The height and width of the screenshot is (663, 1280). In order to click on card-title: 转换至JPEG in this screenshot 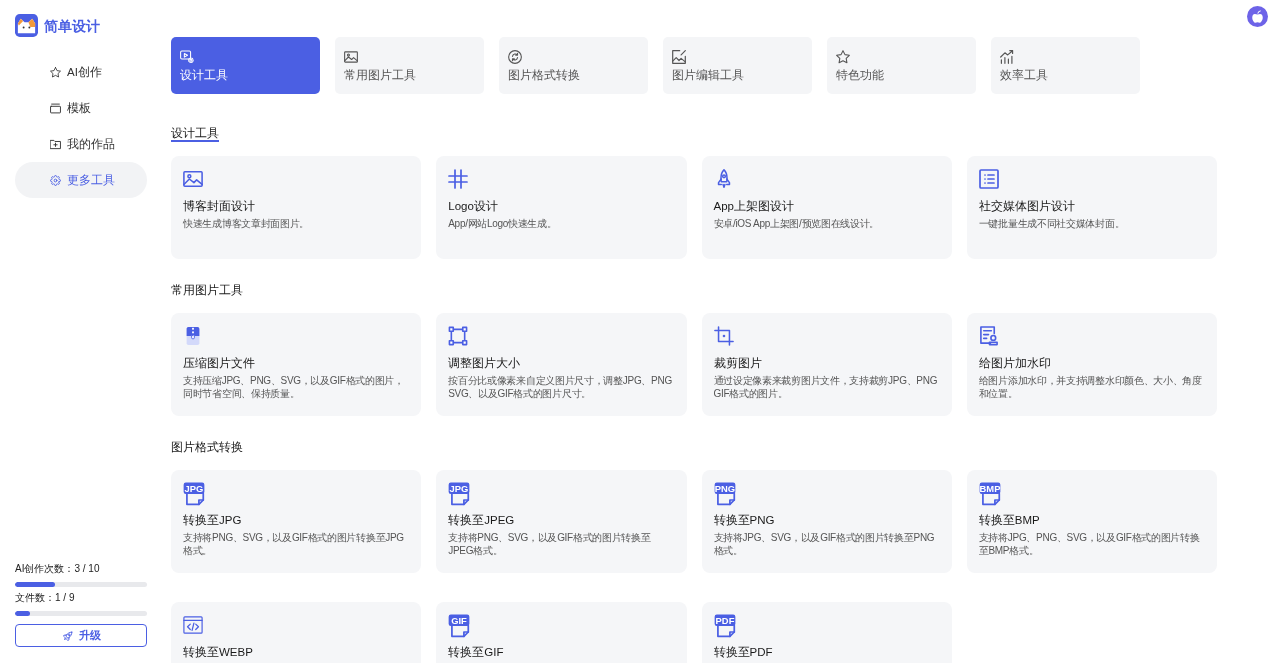, I will do `click(481, 520)`.